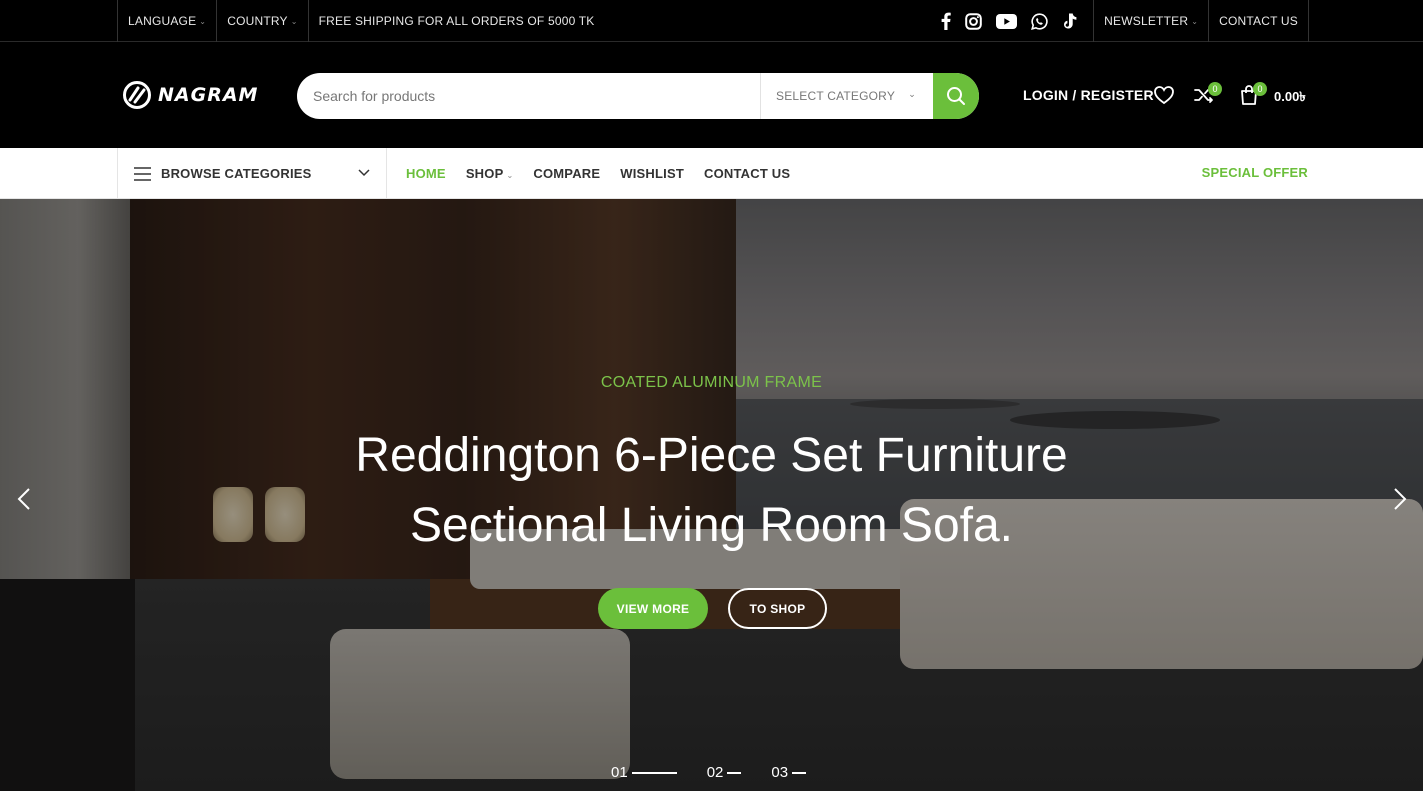  What do you see at coordinates (1088, 95) in the screenshot?
I see `login-register-link: LOGIN / REGISTER` at bounding box center [1088, 95].